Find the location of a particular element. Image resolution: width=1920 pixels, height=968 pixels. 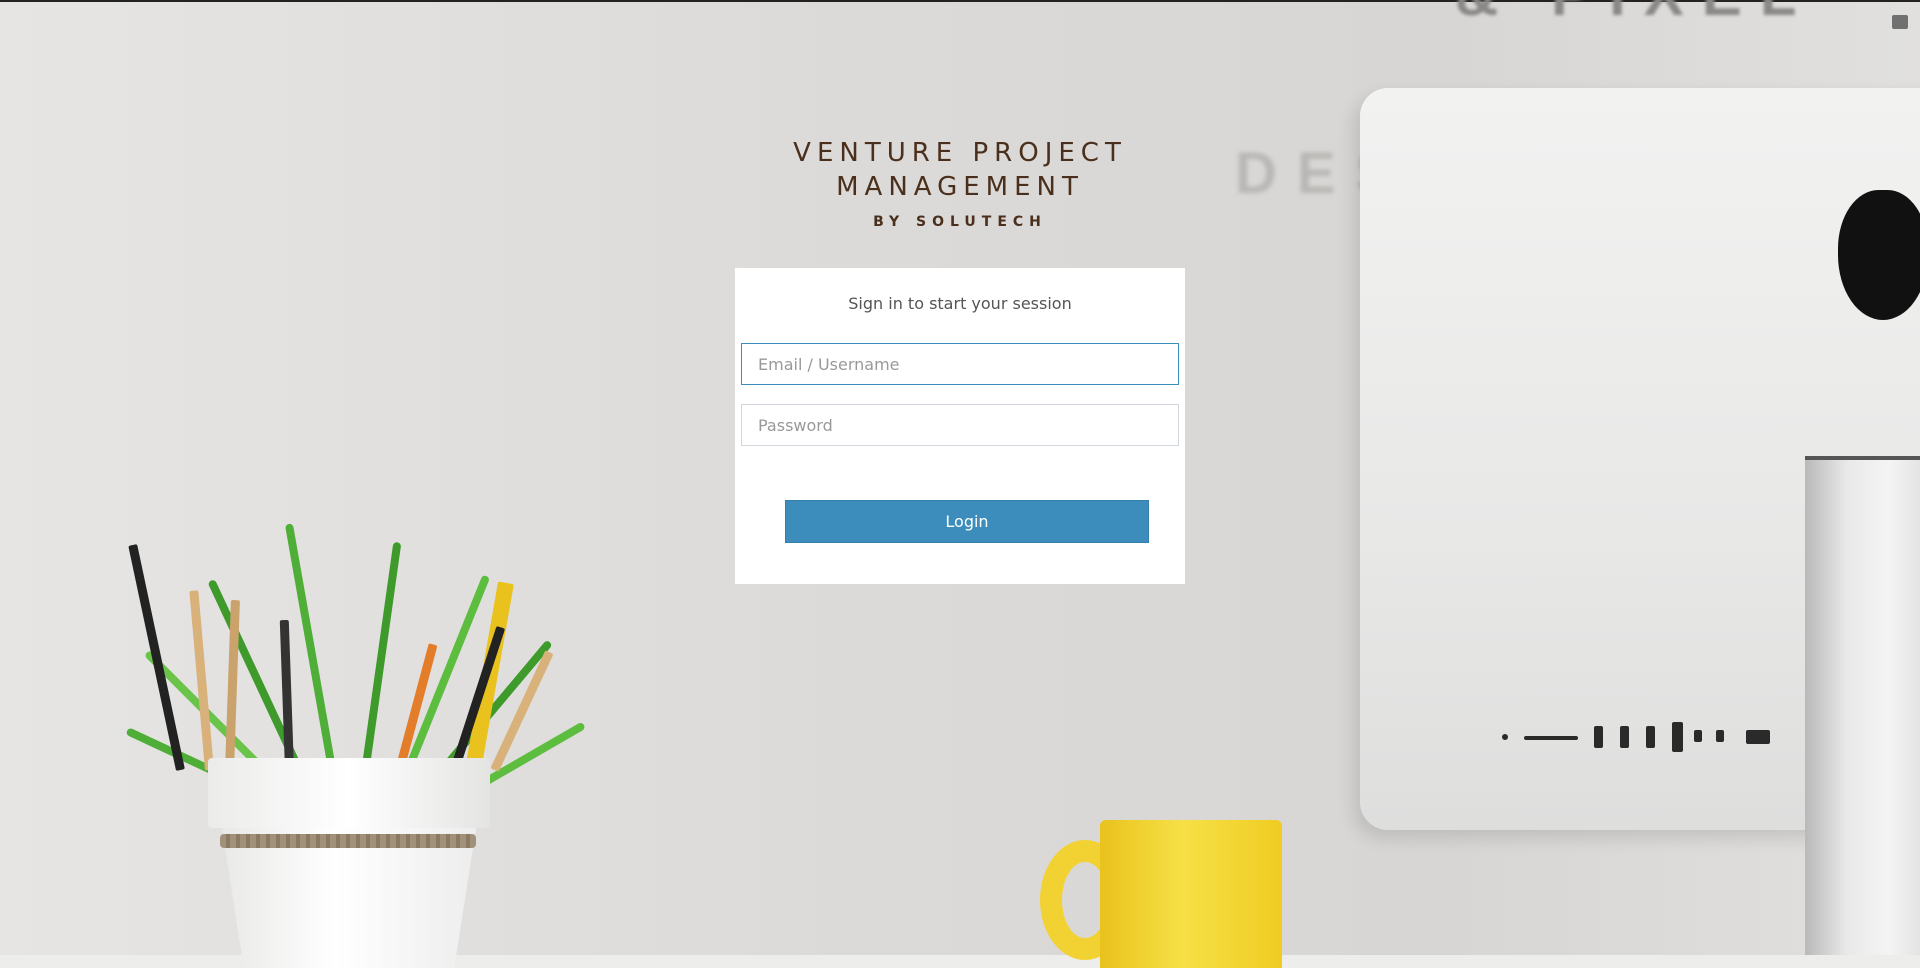

brand-header: VENTURE PROJECT MANAGEMENT BY SOLUTECH is located at coordinates (960, 183).